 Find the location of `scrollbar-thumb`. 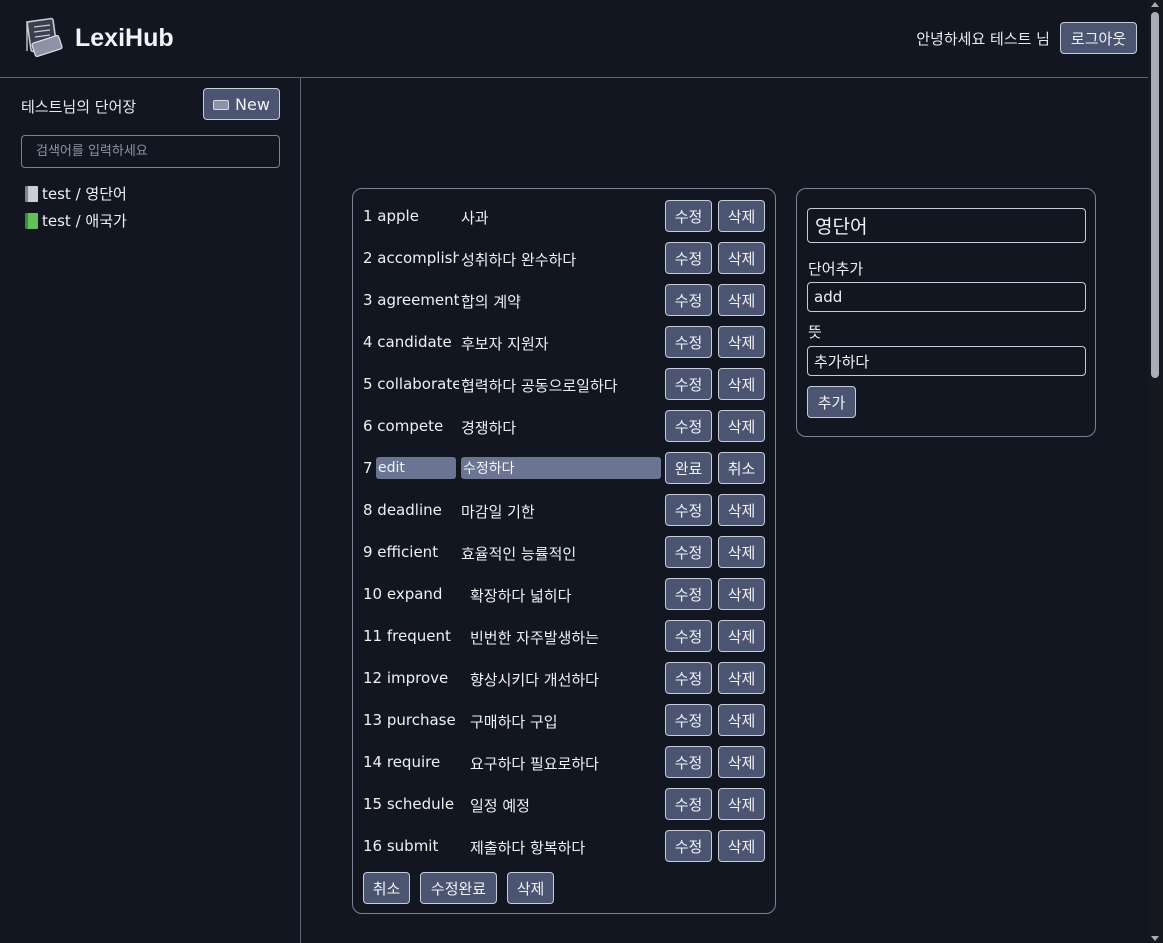

scrollbar-thumb is located at coordinates (1155, 195).